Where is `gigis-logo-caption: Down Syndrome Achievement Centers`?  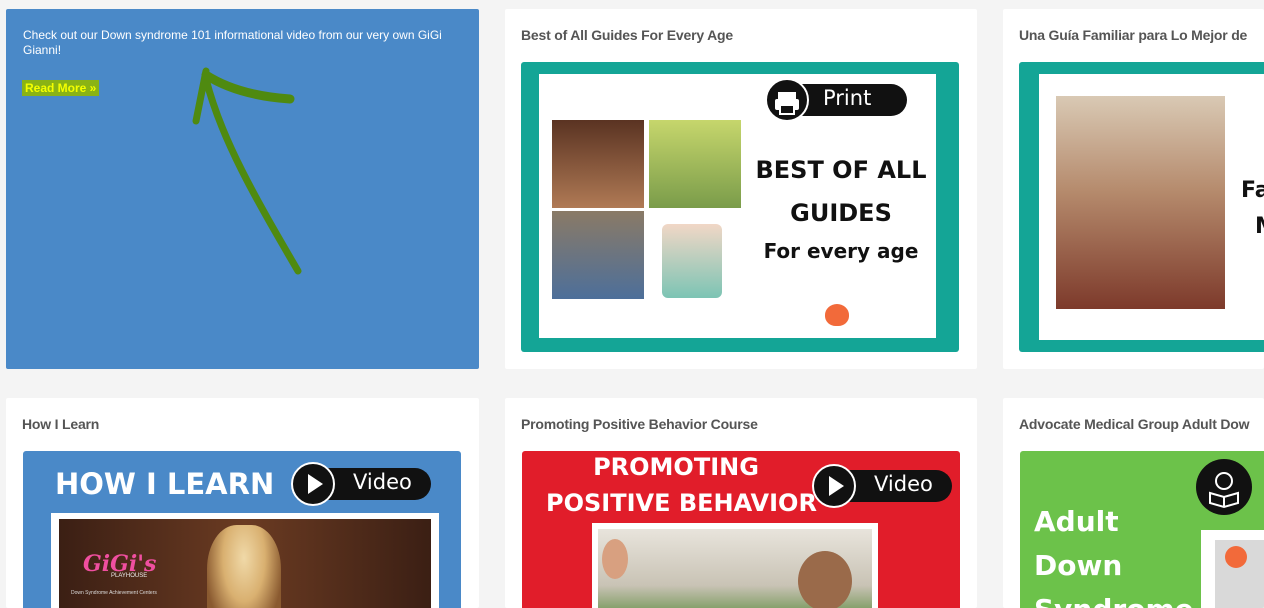 gigis-logo-caption: Down Syndrome Achievement Centers is located at coordinates (114, 593).